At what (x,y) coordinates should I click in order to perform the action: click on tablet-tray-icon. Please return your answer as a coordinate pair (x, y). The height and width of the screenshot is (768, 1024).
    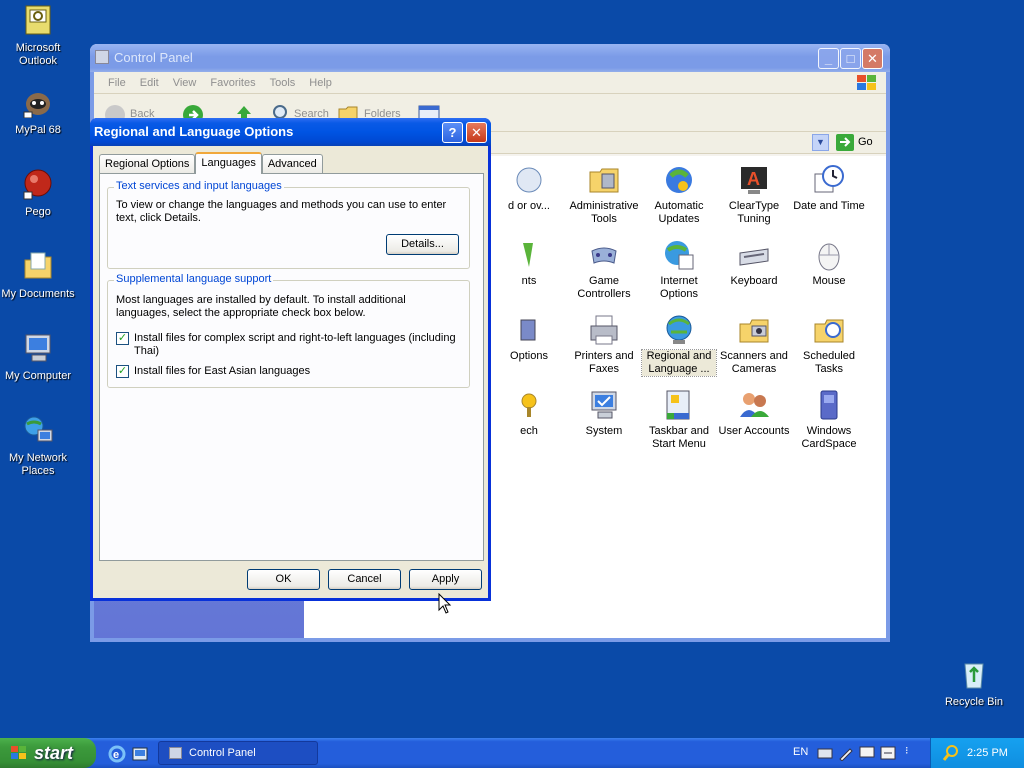
    Looking at the image, I should click on (888, 753).